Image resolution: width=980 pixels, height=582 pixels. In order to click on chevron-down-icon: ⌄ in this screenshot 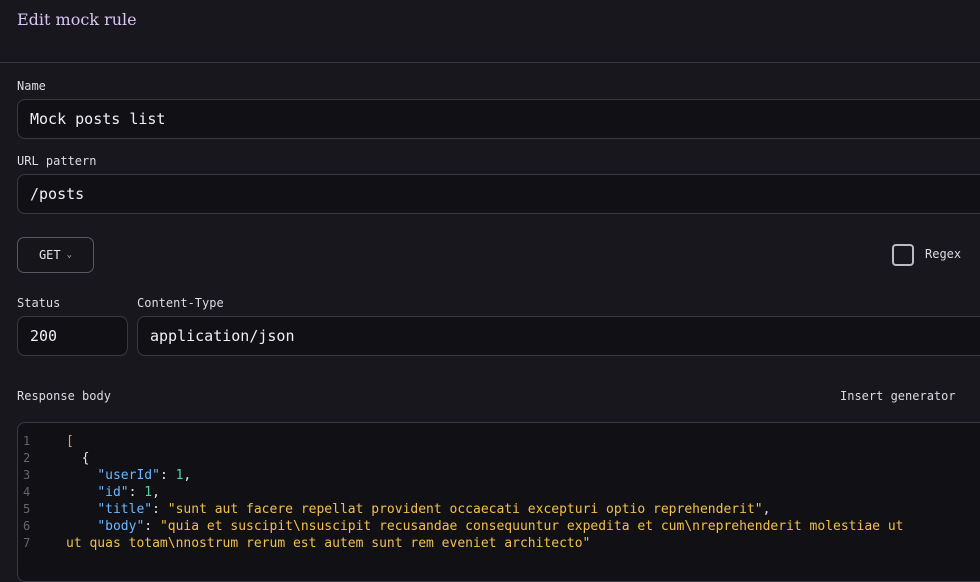, I will do `click(69, 255)`.